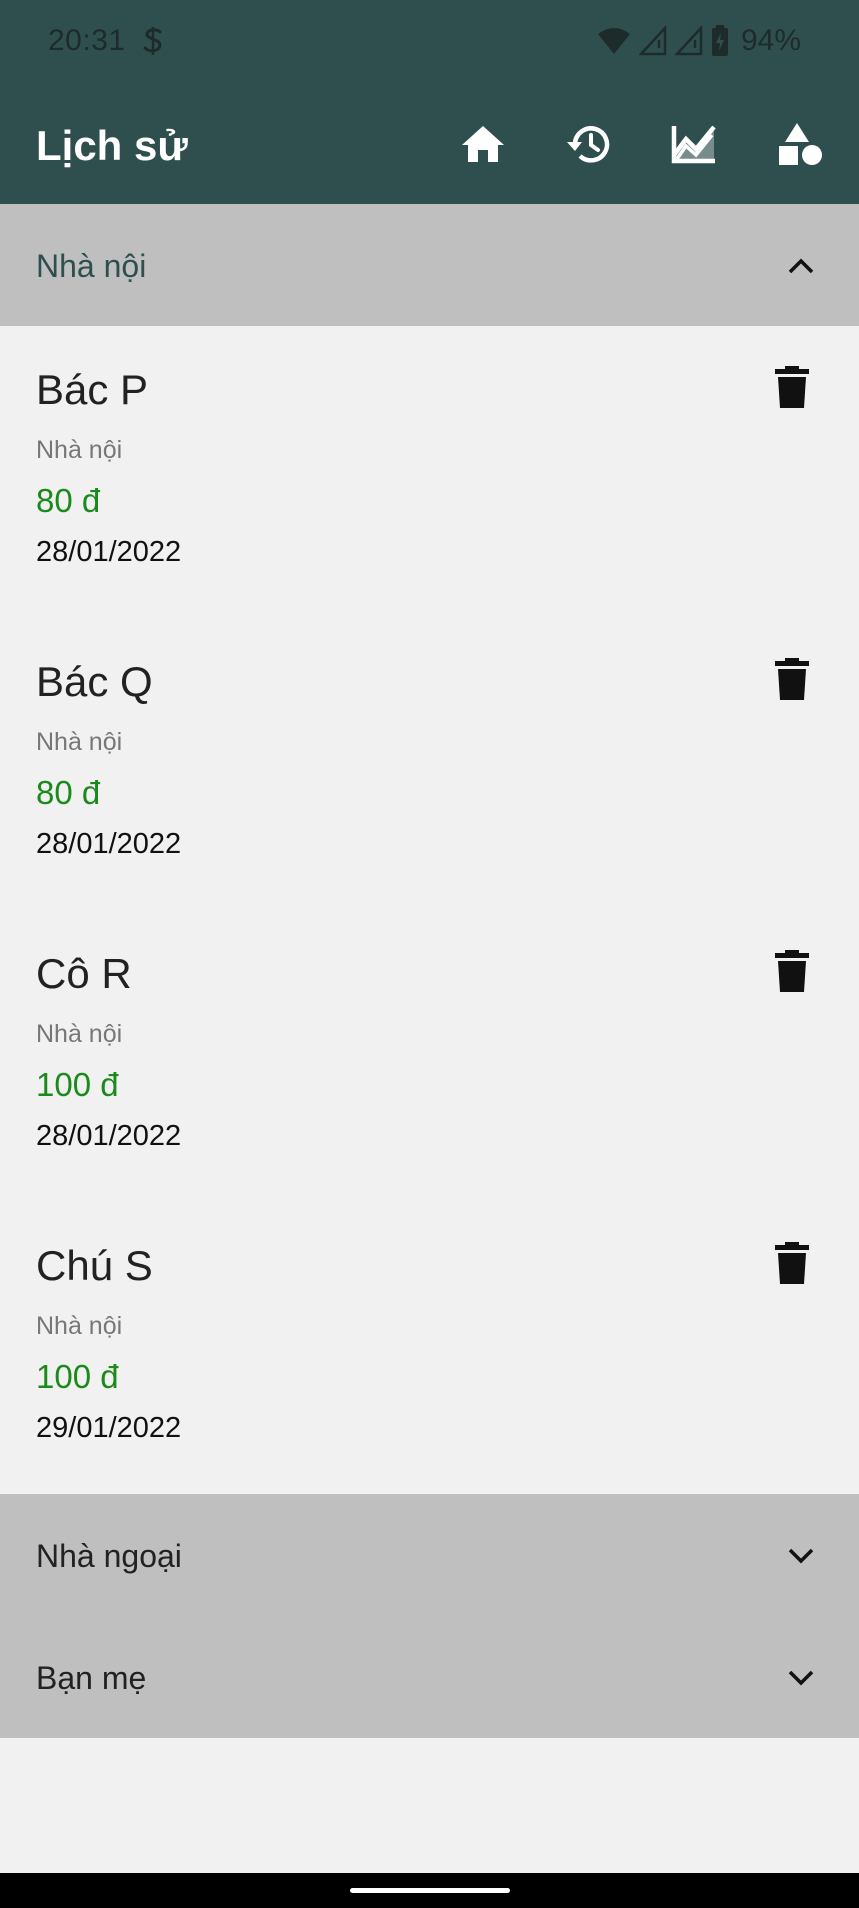 This screenshot has height=1908, width=859. I want to click on app-bar: Lịch sử, so click(429, 144).